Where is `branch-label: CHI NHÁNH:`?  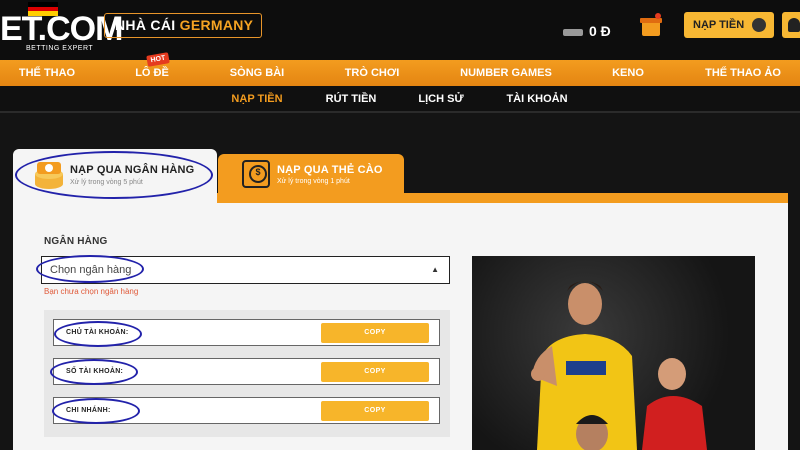
branch-label: CHI NHÁNH: is located at coordinates (88, 410).